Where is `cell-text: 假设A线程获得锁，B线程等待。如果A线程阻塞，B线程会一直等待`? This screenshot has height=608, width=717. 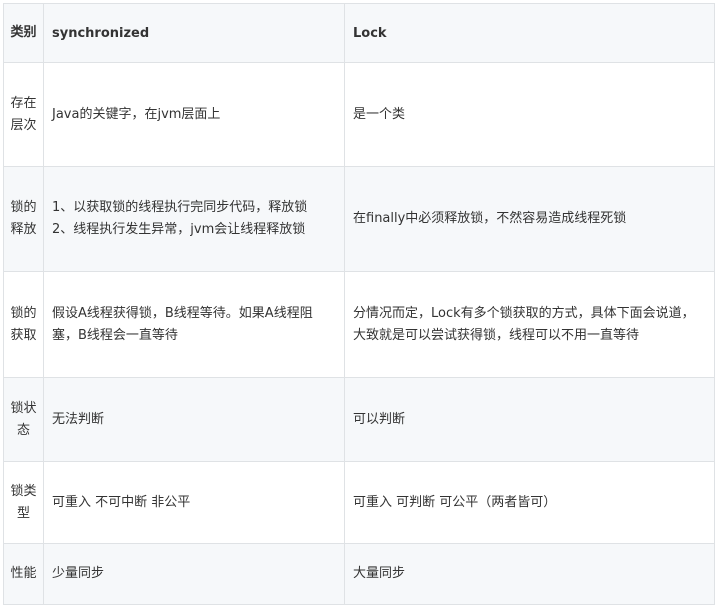
cell-text: 假设A线程获得锁，B线程等待。如果A线程阻塞，B线程会一直等待 is located at coordinates (182, 324).